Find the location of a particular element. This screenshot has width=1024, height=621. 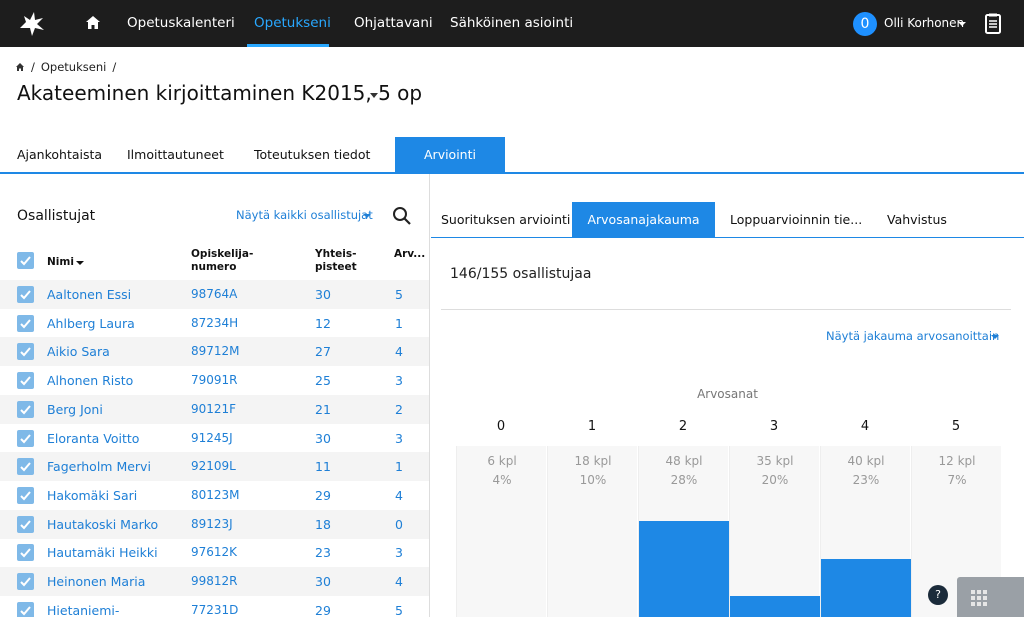

table-row: Fagerholm Mervi 92109L 11 1 is located at coordinates (214, 467).